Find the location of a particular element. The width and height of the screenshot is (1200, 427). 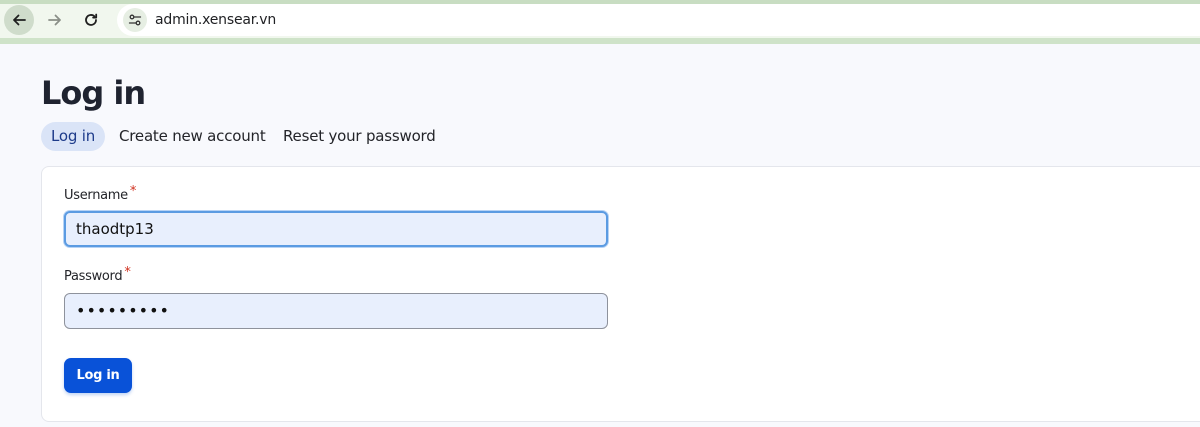

password-label: Password * is located at coordinates (97, 274).